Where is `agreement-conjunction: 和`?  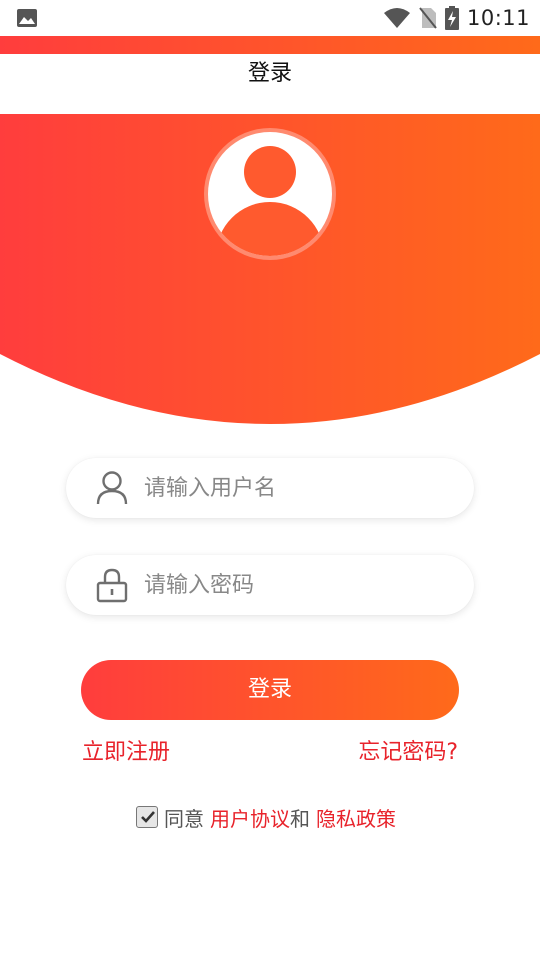 agreement-conjunction: 和 is located at coordinates (300, 818).